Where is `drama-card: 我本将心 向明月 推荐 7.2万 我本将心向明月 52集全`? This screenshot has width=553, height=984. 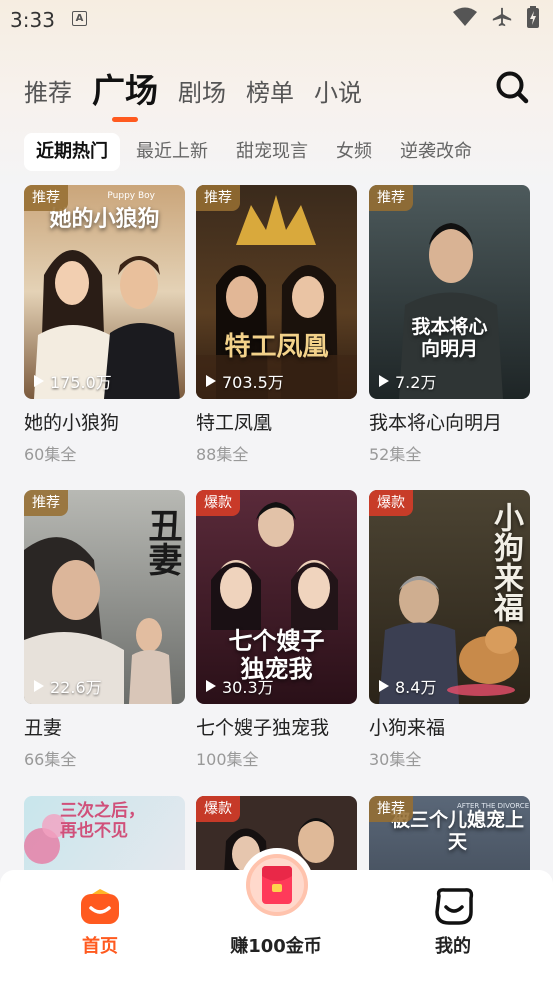
drama-card: 我本将心 向明月 推荐 7.2万 我本将心向明月 52集全 is located at coordinates (449, 325).